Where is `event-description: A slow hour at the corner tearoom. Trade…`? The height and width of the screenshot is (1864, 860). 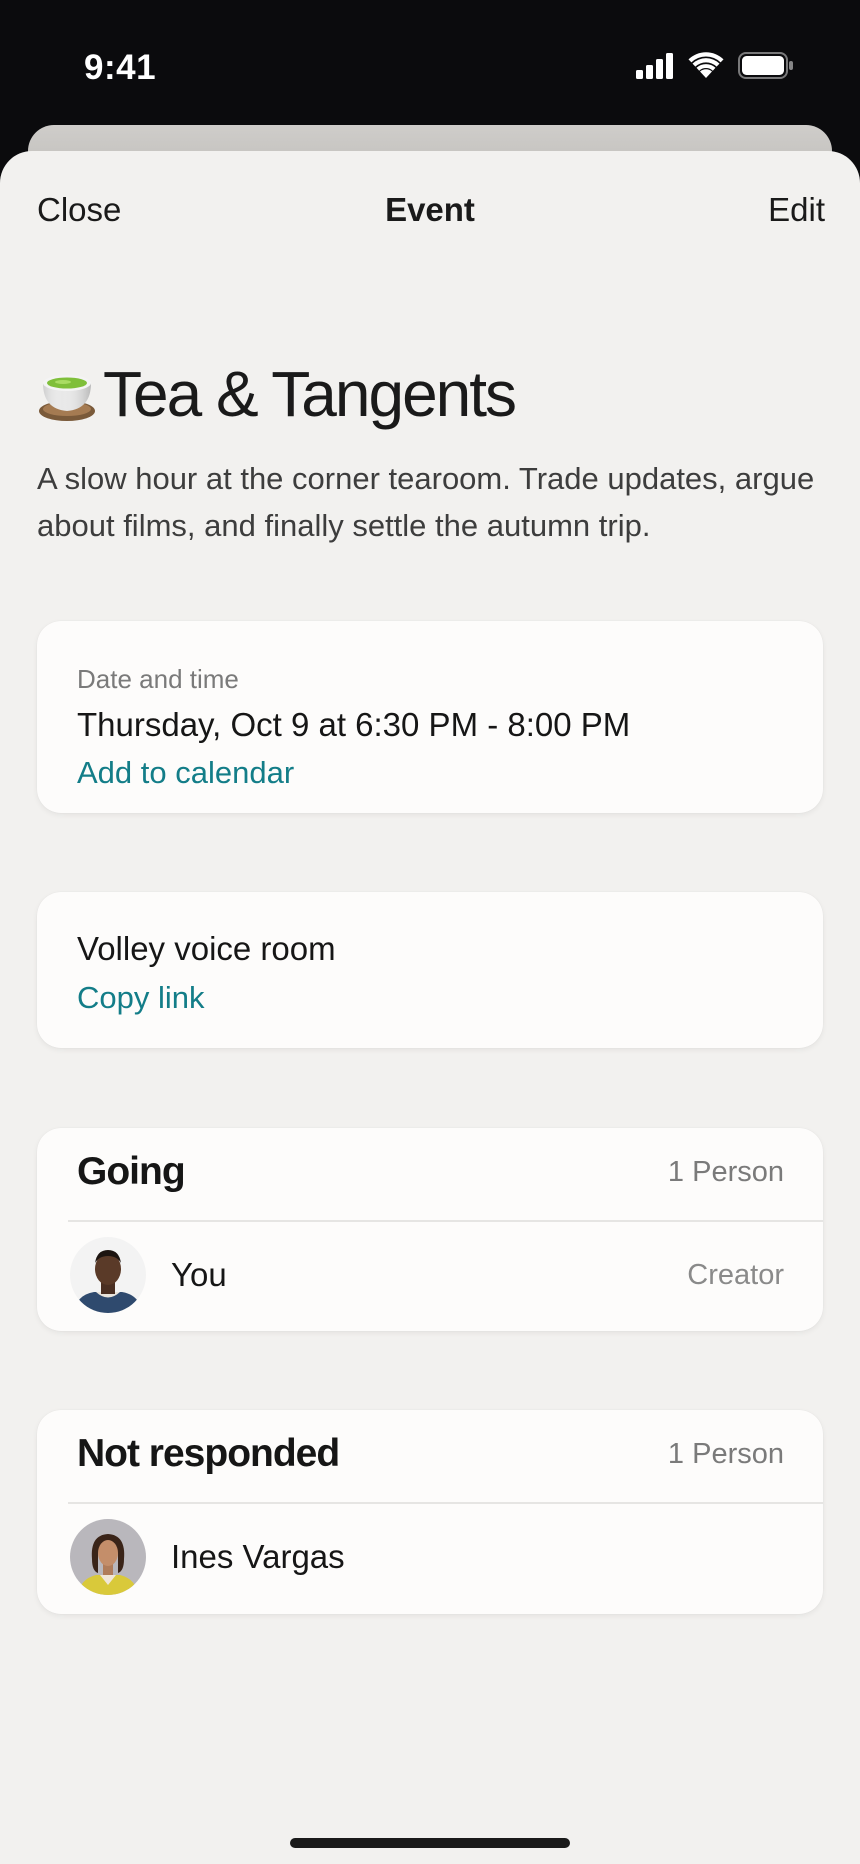 event-description: A slow hour at the corner tearoom. Trade… is located at coordinates (426, 502).